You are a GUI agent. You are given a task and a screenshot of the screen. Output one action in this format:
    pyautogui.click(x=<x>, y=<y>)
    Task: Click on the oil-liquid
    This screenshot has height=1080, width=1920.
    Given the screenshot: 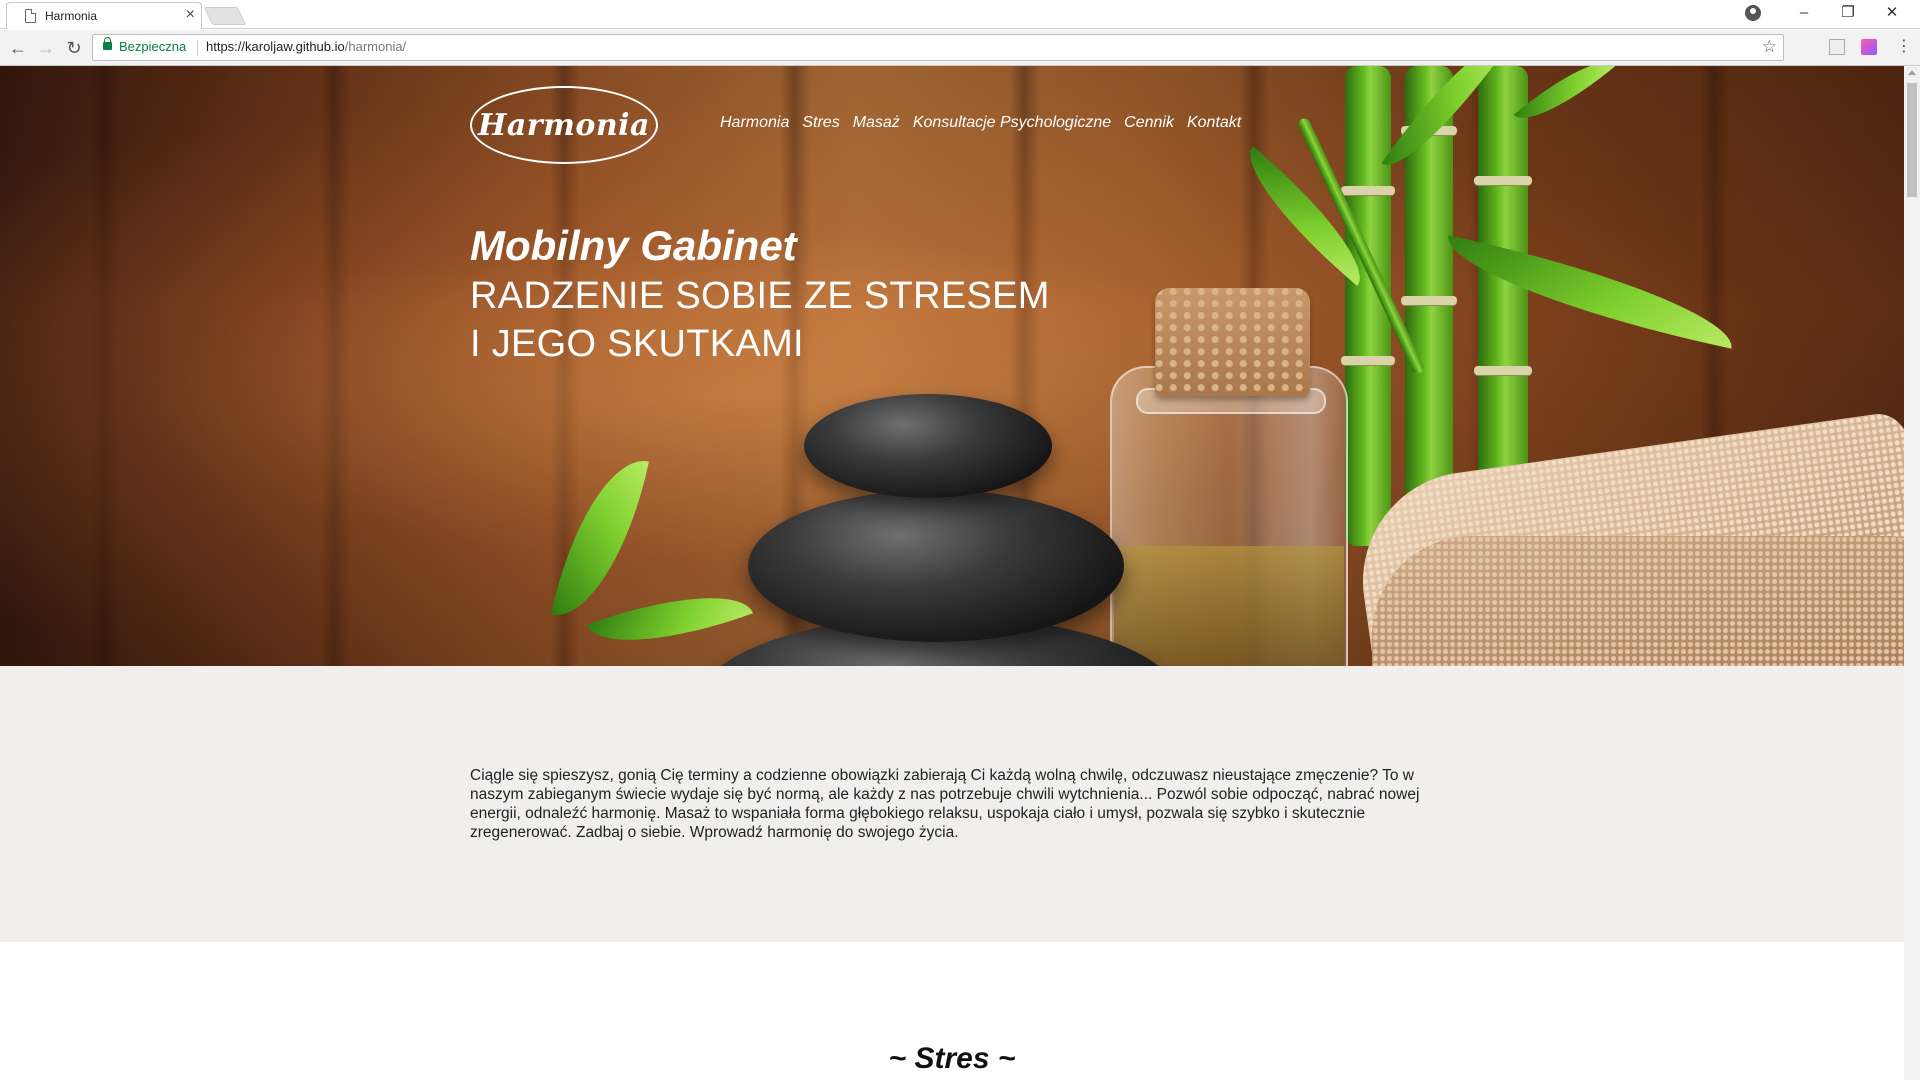 What is the action you would take?
    pyautogui.click(x=1229, y=606)
    